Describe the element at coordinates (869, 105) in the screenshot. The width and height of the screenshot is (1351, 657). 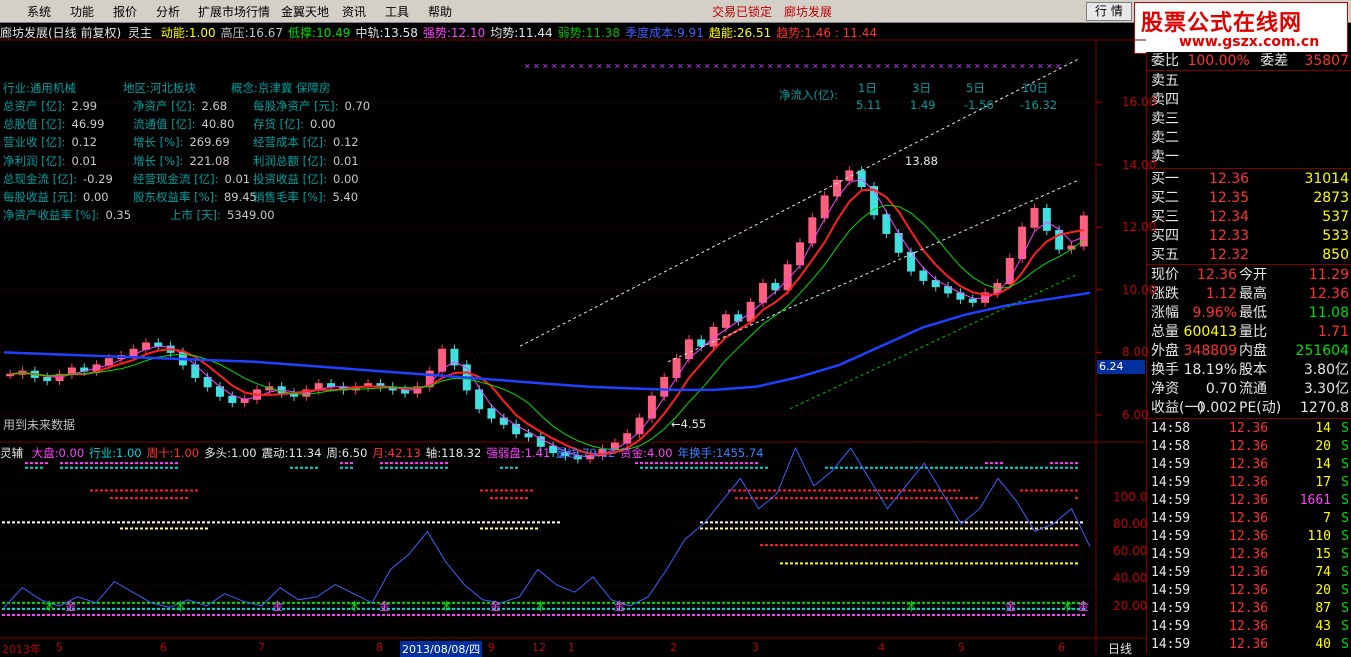
I see `netflow-value: 5.11` at that location.